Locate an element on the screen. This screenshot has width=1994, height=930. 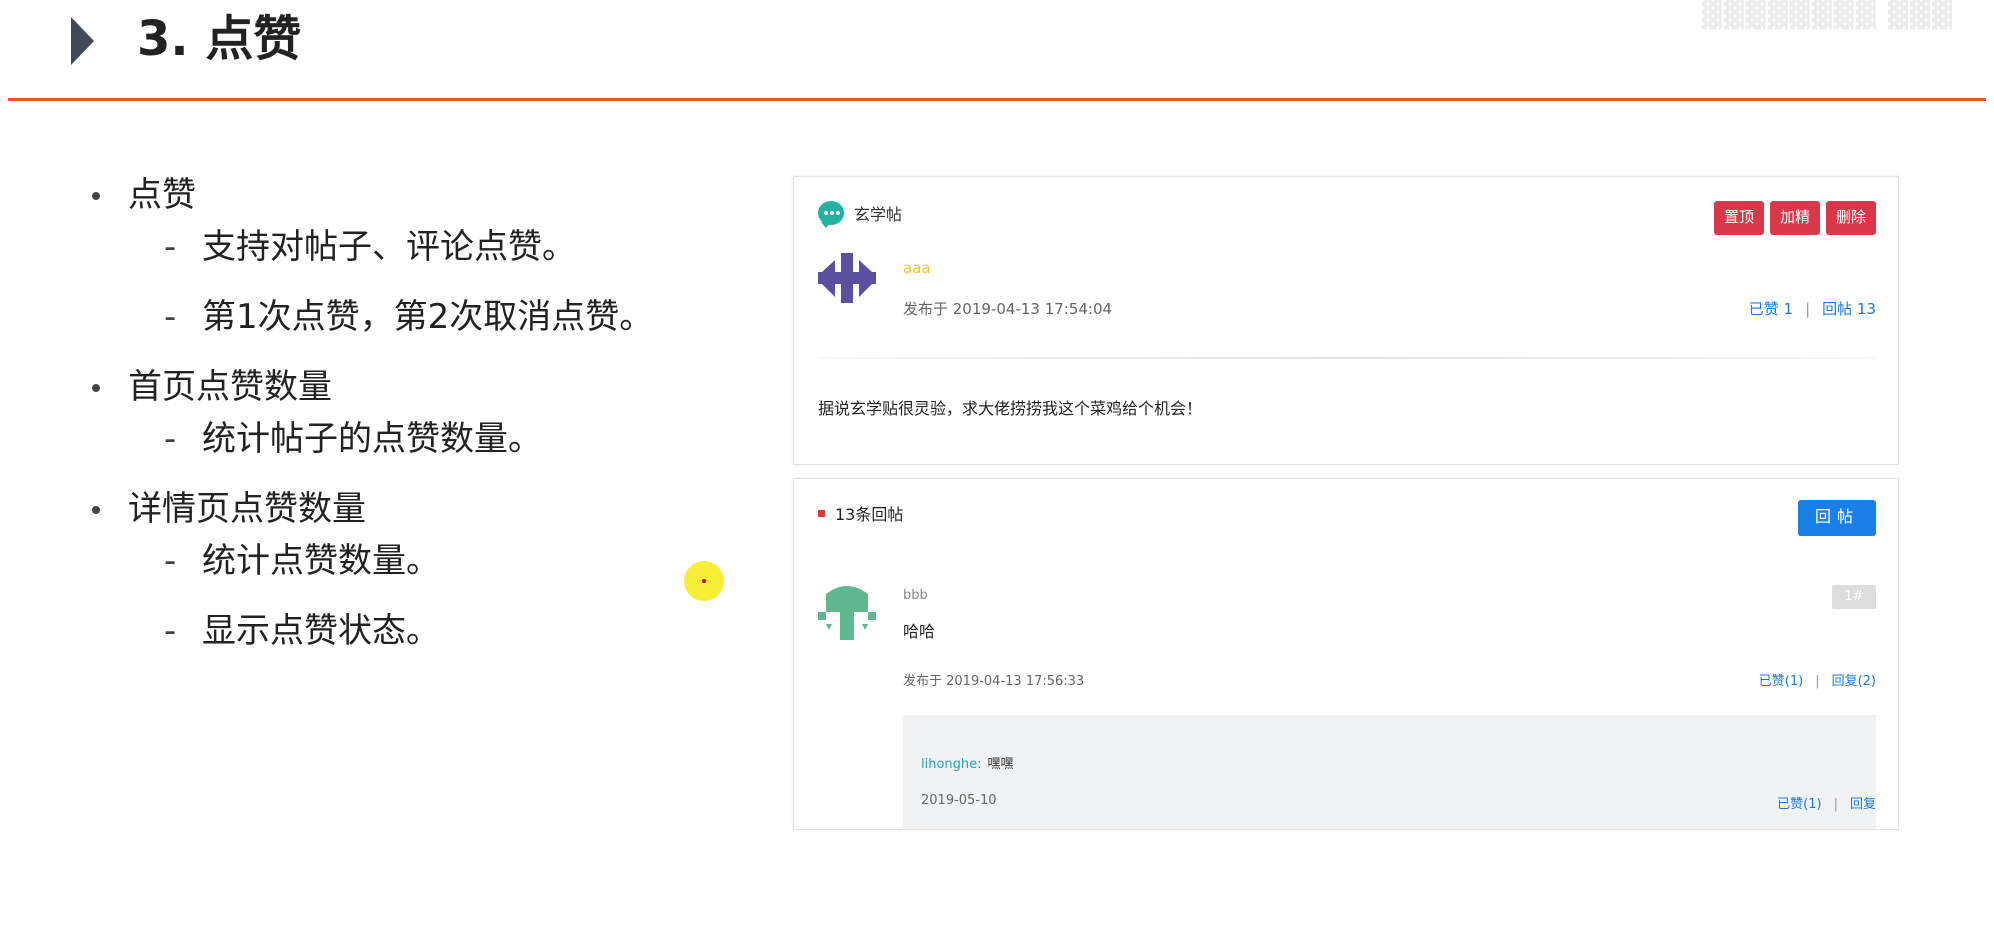
bullet-label: 点赞 is located at coordinates (162, 195).